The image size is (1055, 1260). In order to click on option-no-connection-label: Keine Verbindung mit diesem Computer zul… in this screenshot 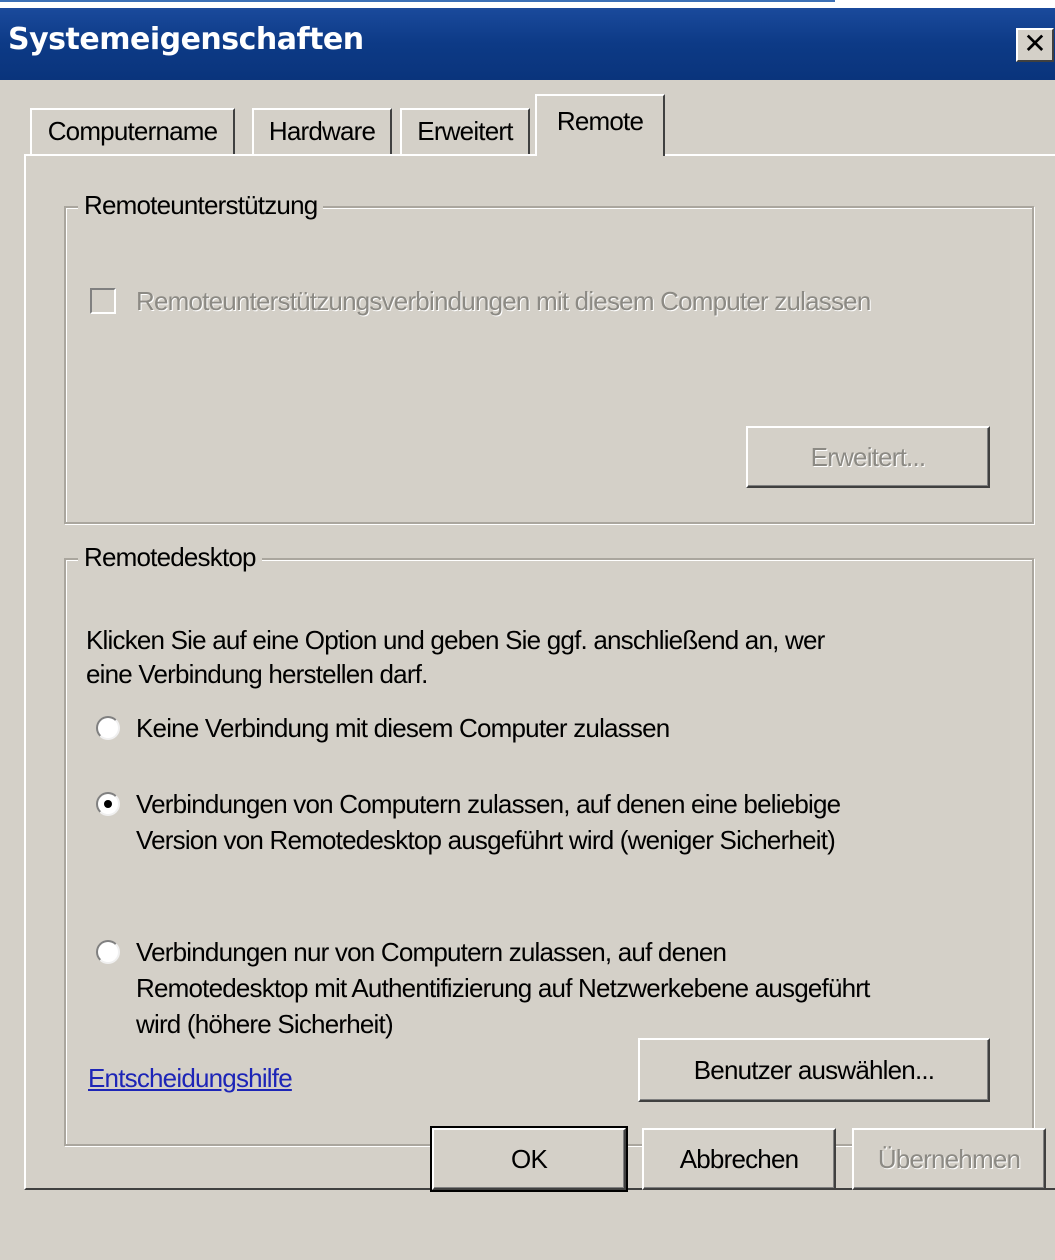, I will do `click(403, 728)`.